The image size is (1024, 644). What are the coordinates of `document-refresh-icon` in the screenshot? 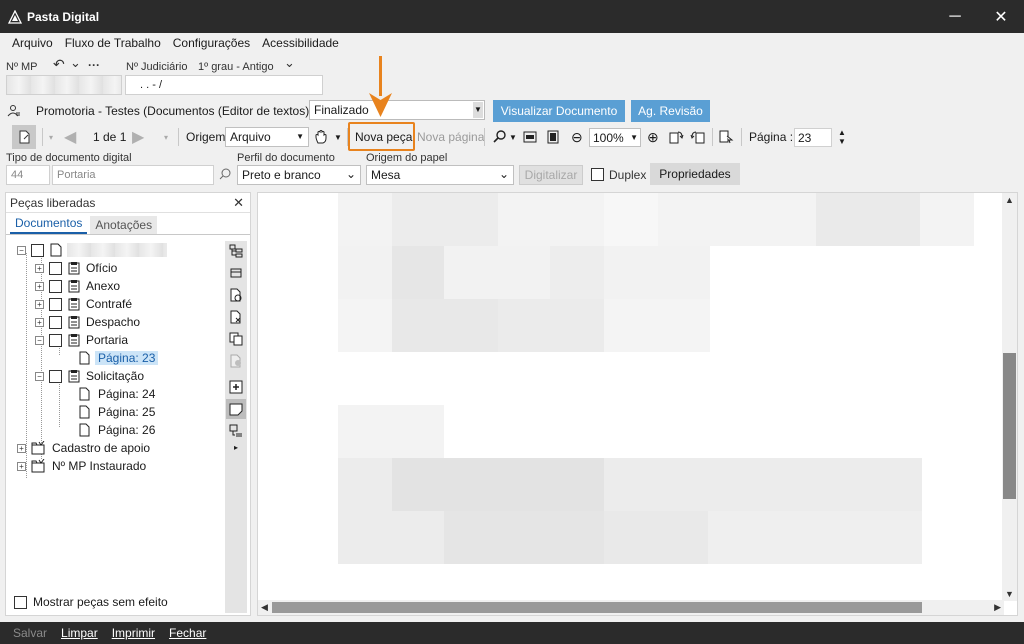 It's located at (236, 295).